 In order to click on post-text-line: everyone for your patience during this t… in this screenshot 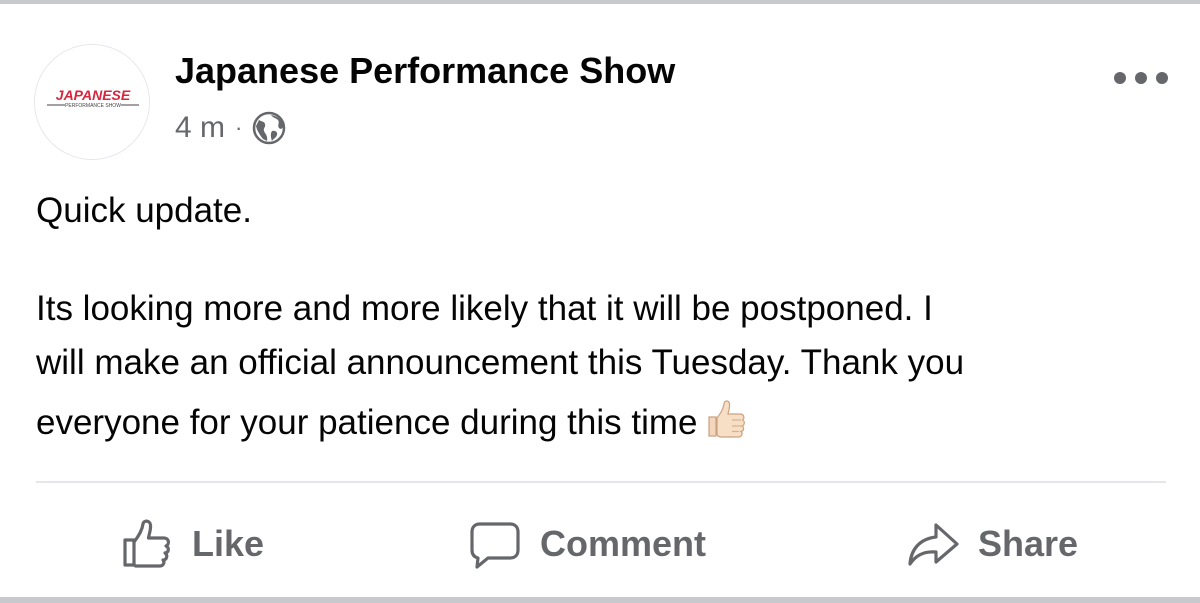, I will do `click(367, 422)`.